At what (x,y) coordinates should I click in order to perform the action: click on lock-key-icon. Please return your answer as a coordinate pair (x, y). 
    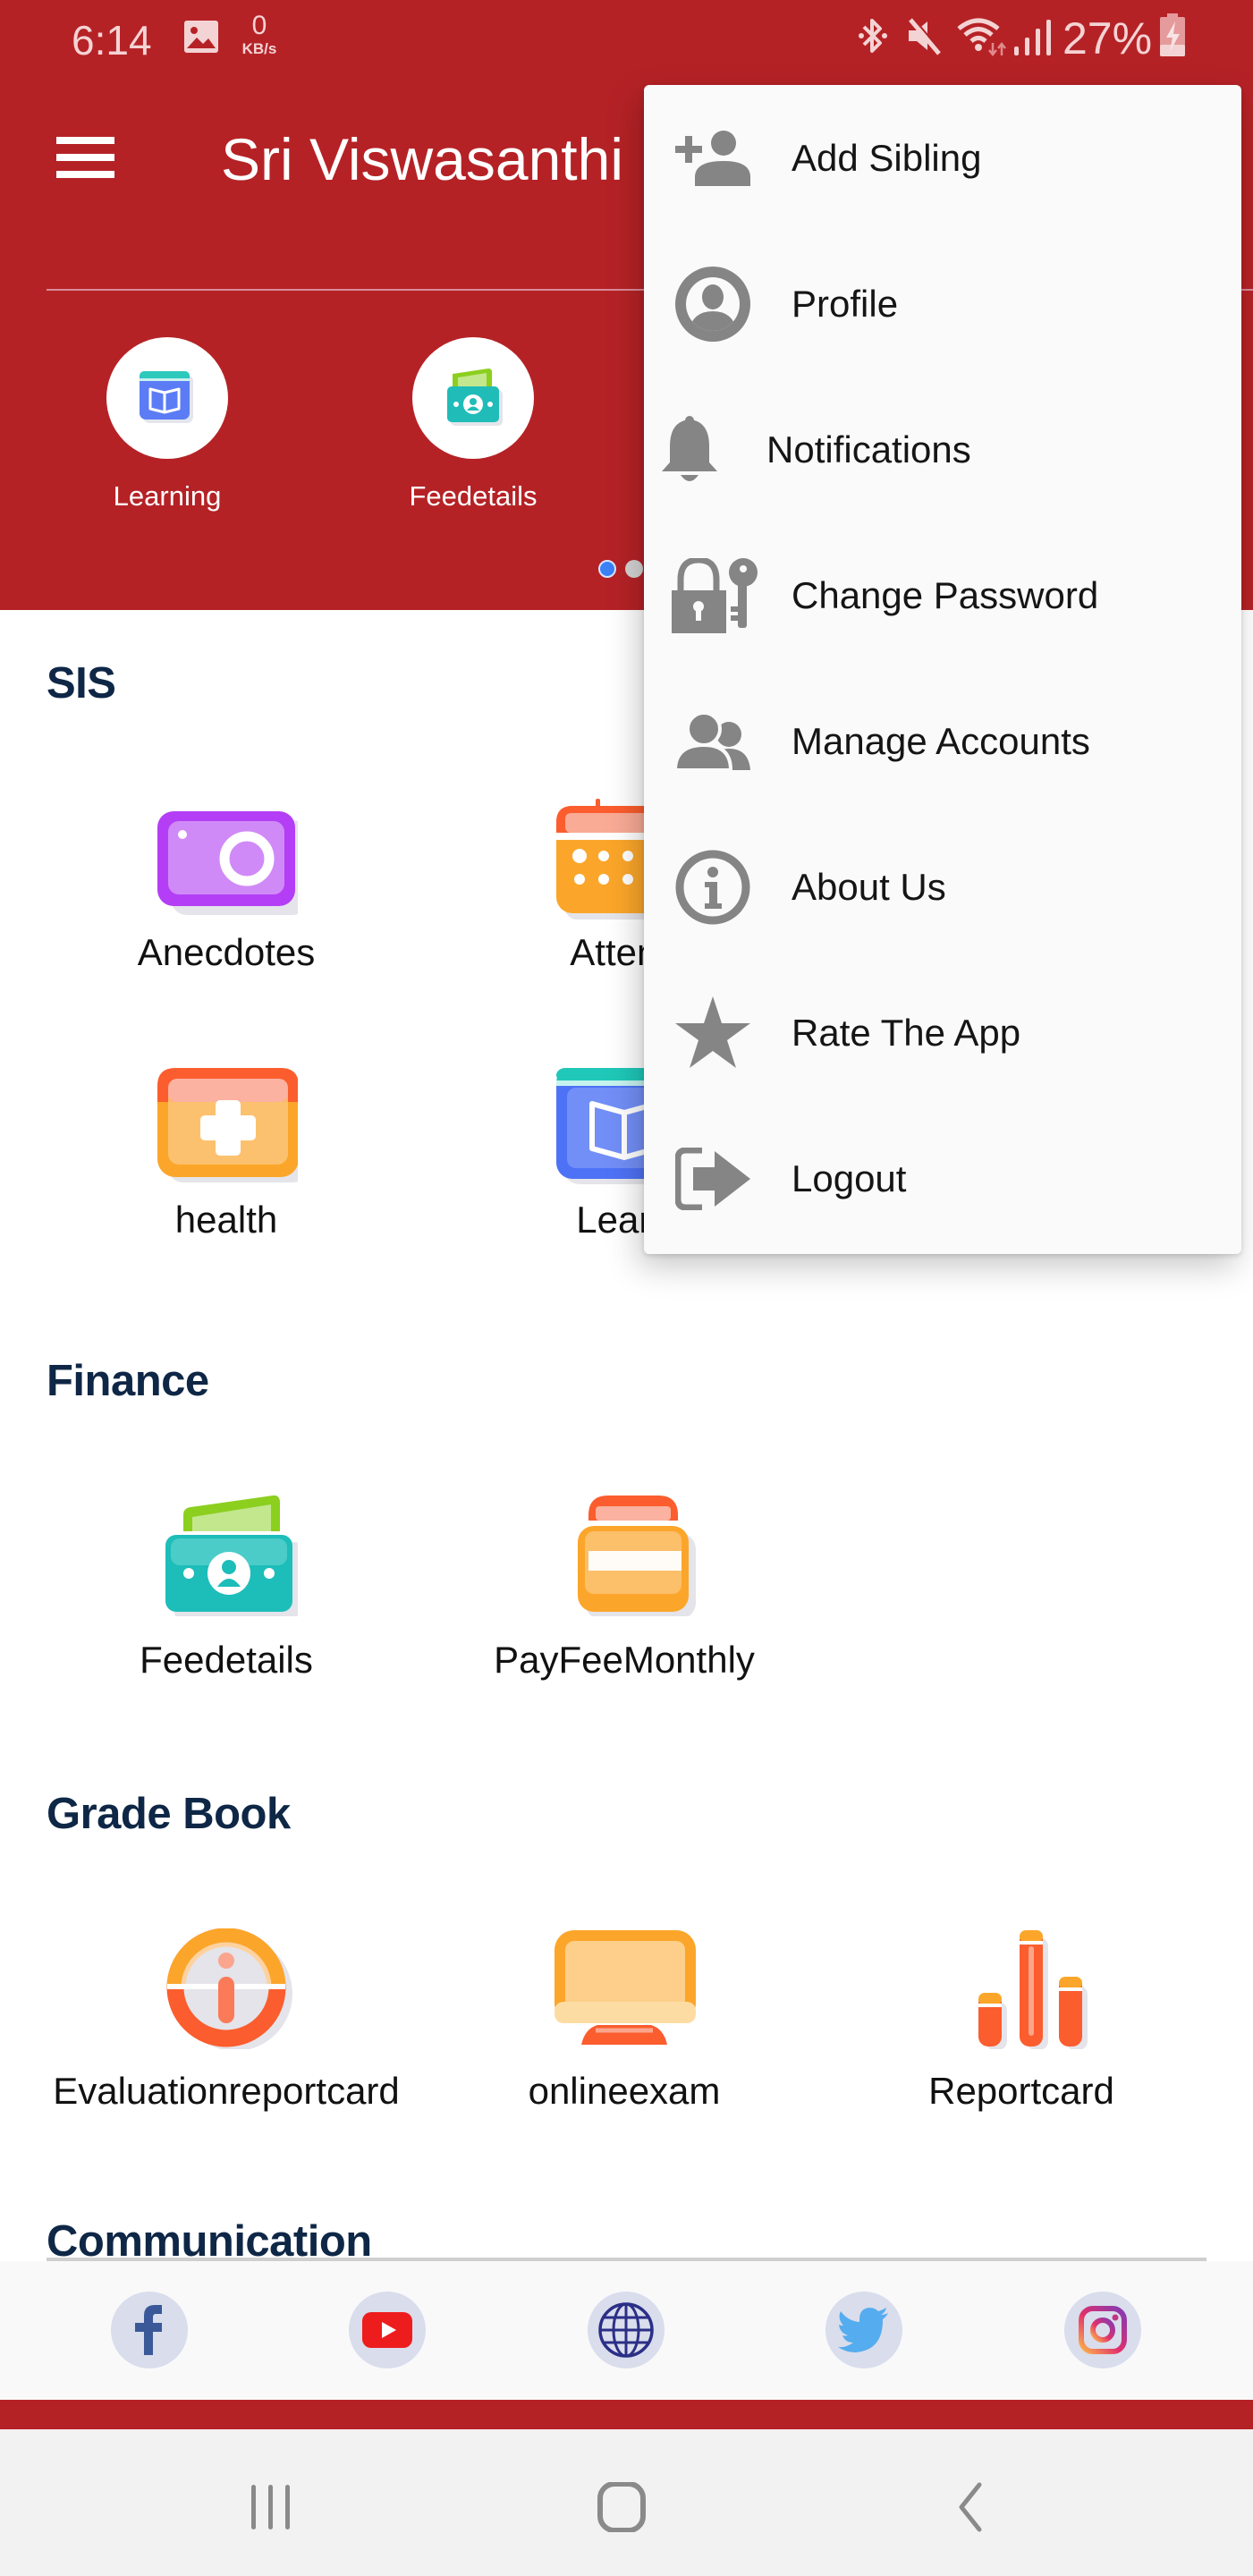
    Looking at the image, I should click on (715, 595).